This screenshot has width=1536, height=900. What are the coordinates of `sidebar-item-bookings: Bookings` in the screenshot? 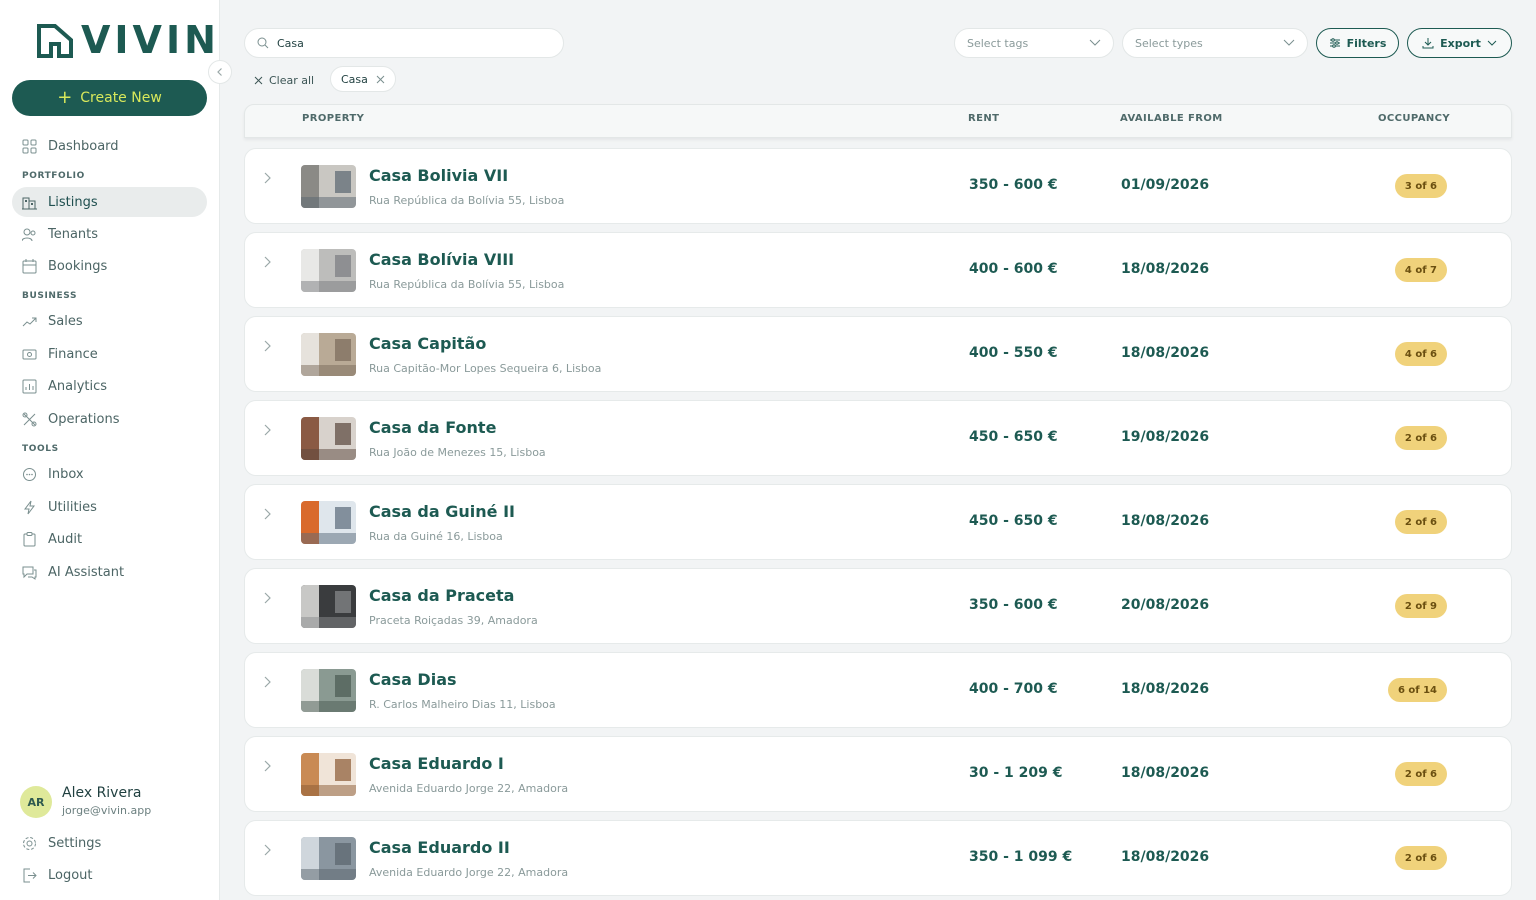 It's located at (109, 266).